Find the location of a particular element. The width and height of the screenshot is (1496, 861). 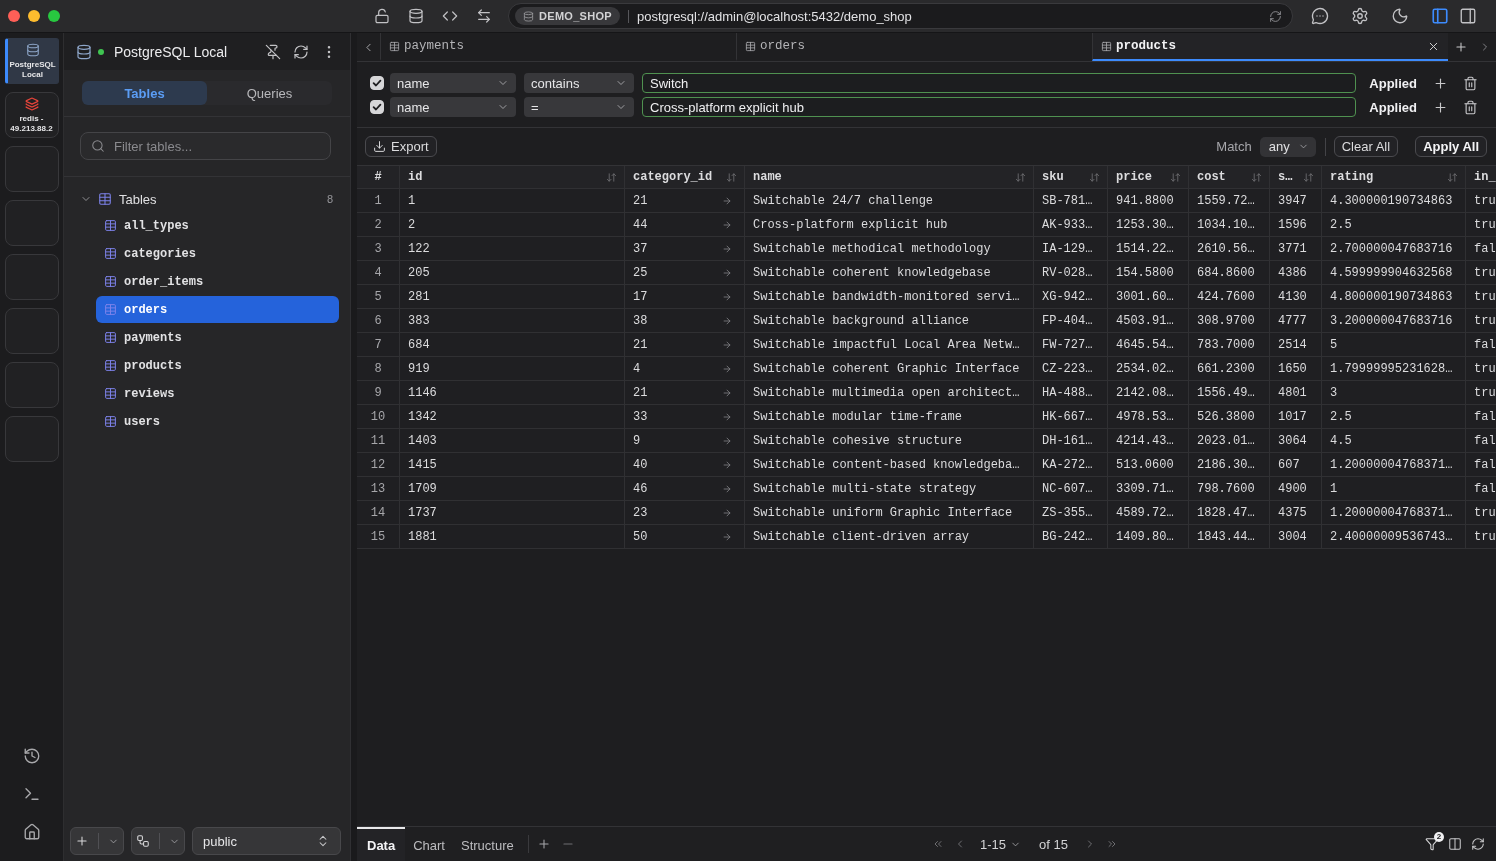

column-header: sku is located at coordinates (1053, 177).